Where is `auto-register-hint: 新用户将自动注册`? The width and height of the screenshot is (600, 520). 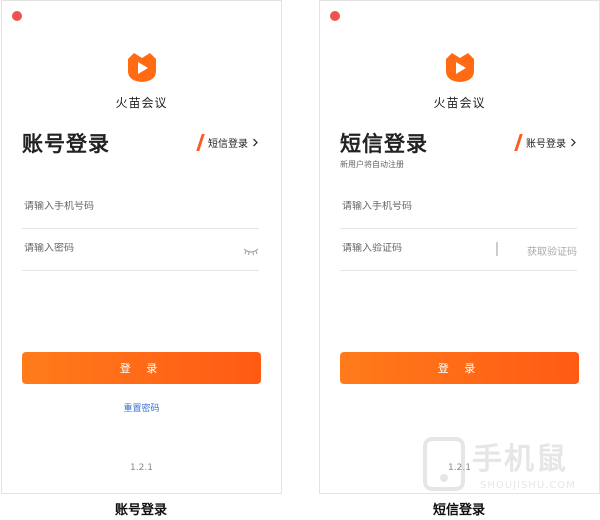
auto-register-hint: 新用户将自动注册 is located at coordinates (372, 164).